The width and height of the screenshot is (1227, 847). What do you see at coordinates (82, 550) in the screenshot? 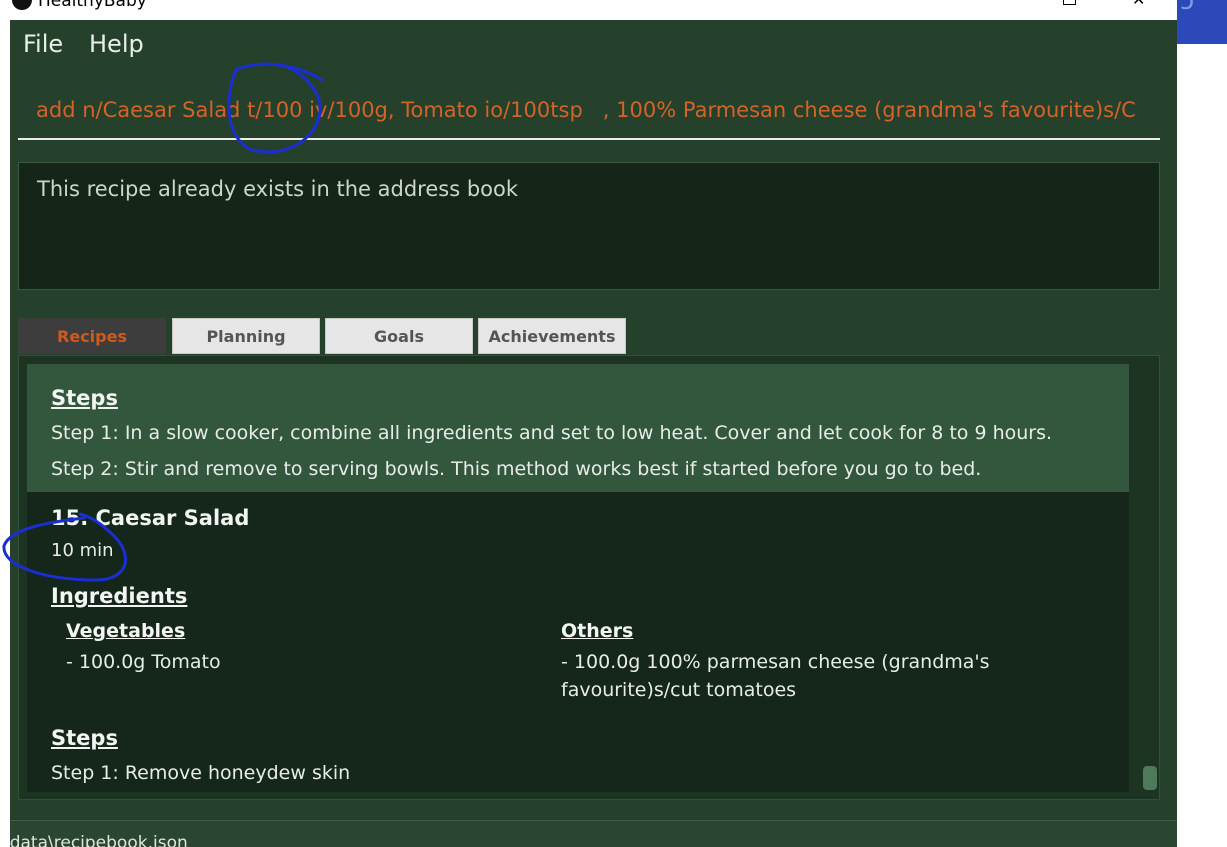
I see `recipe-time: 10 min` at bounding box center [82, 550].